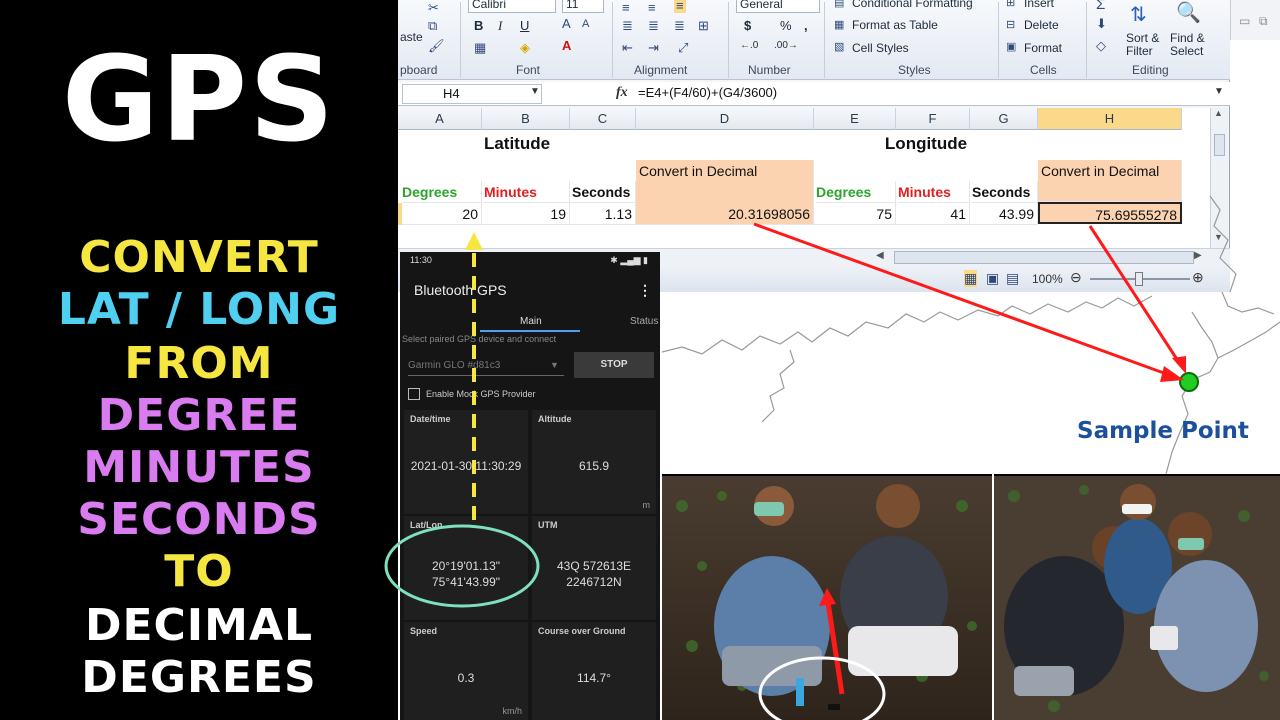  Describe the element at coordinates (749, 45) in the screenshot. I see `increase-decimal-button: ←.0` at that location.